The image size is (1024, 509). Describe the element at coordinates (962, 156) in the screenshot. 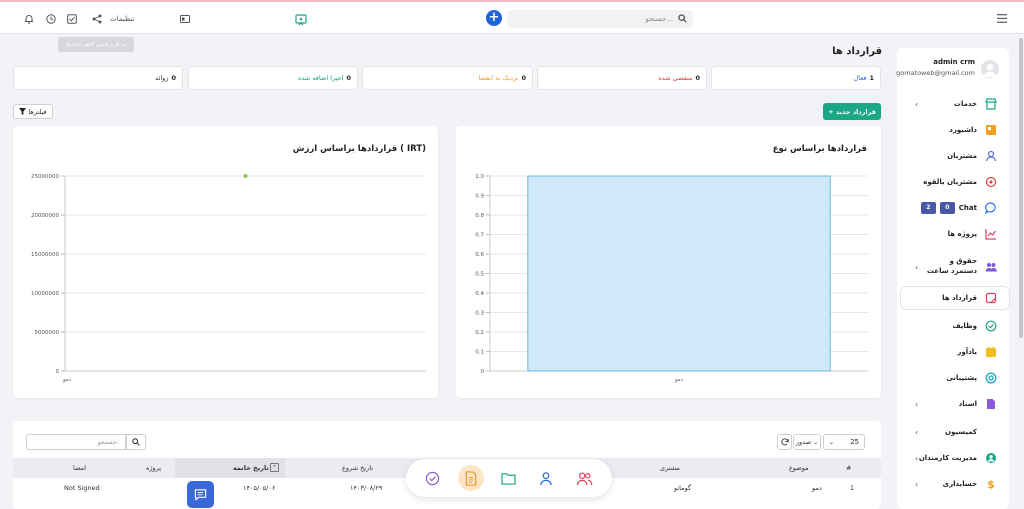

I see `sidebar-item-label: مشتریان` at that location.